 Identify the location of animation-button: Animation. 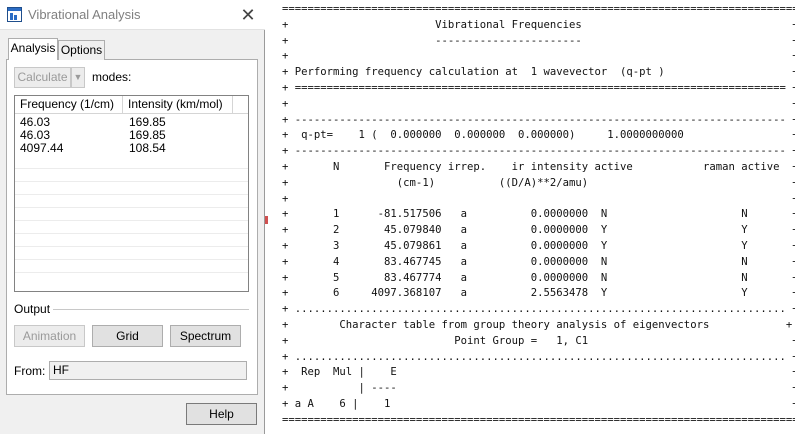
(49, 336).